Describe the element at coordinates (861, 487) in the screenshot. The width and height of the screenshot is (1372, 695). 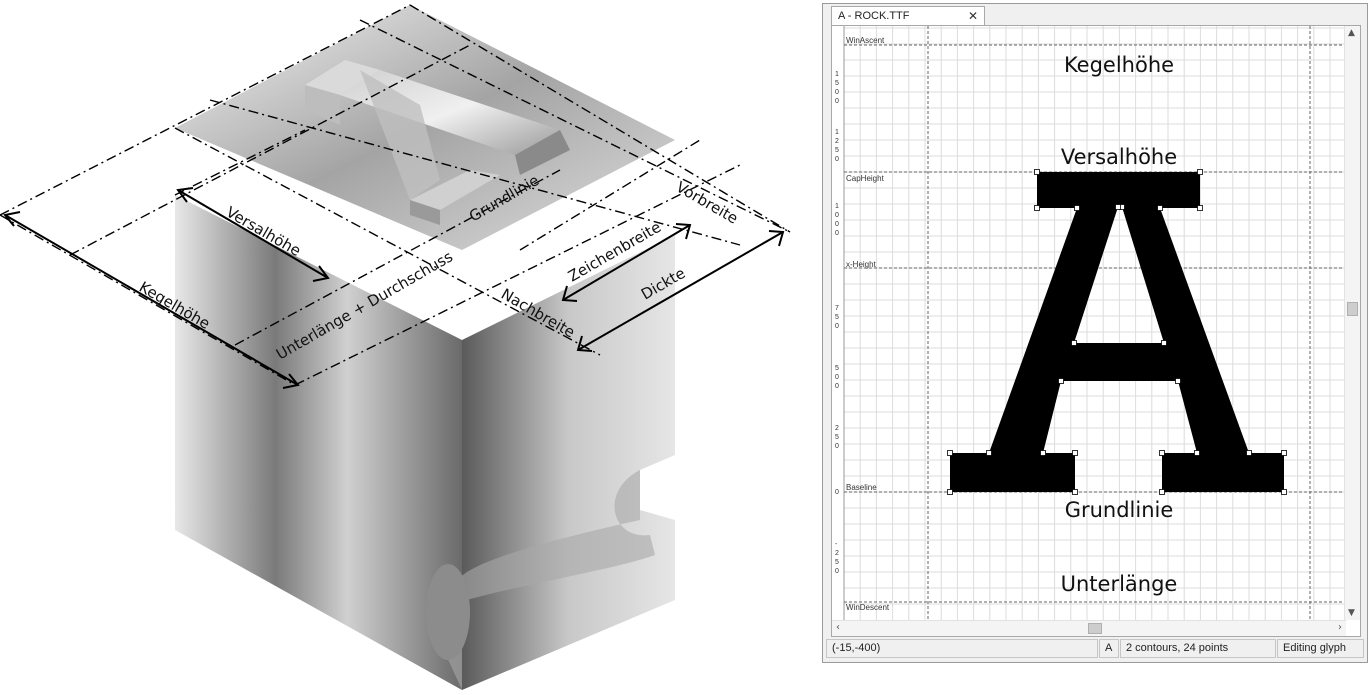
I see `guide-label-baseline: Baseline` at that location.